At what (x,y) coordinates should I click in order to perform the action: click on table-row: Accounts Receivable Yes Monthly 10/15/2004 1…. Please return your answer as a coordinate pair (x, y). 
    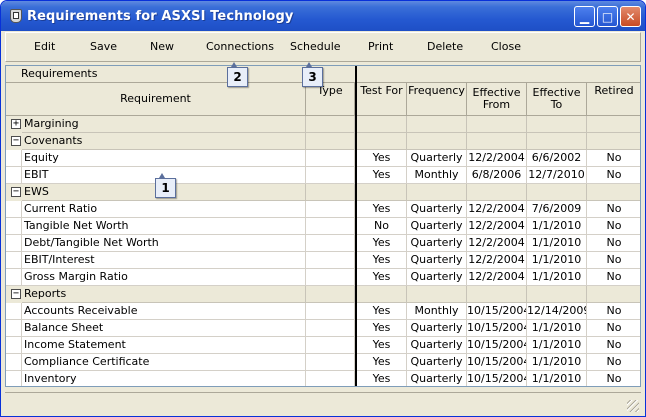
    Looking at the image, I should click on (323, 311).